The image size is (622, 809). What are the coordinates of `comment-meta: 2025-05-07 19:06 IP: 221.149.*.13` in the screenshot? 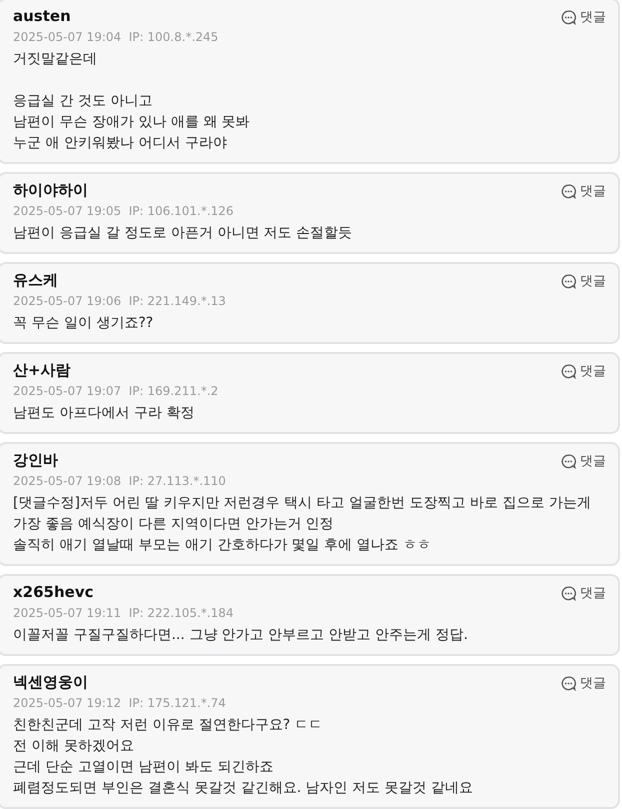 It's located at (120, 301).